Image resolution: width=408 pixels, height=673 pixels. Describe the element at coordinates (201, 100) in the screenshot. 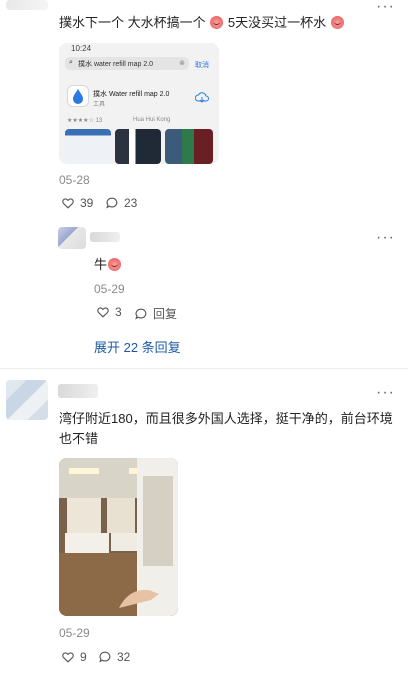

I see `download-cloud-icon` at that location.